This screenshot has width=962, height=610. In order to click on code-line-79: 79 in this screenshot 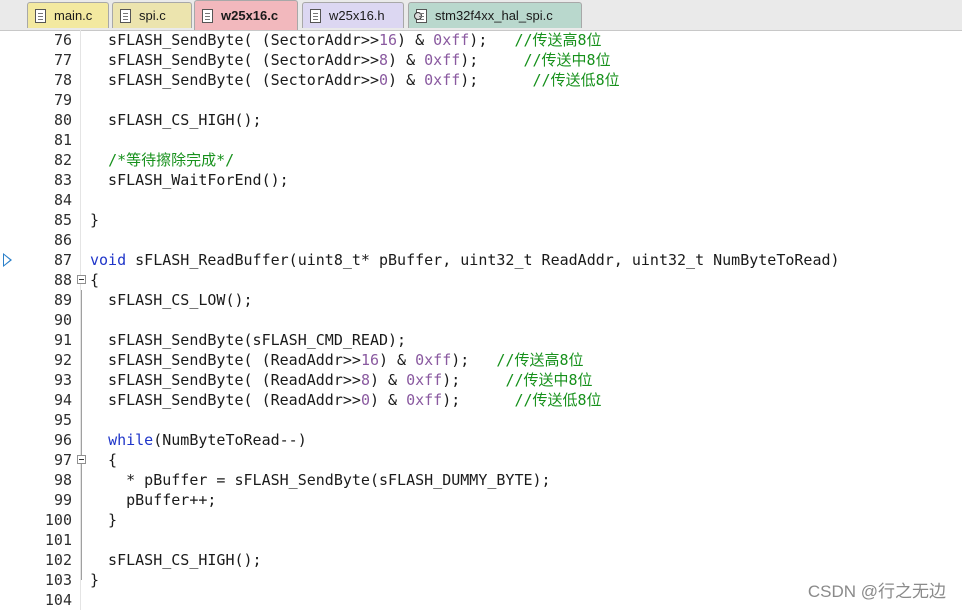, I will do `click(481, 100)`.